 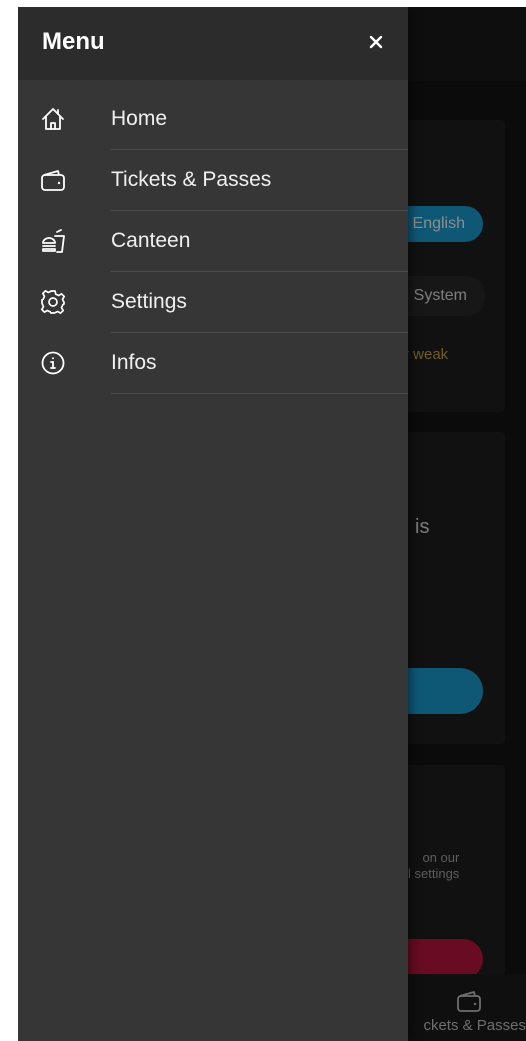 What do you see at coordinates (259, 393) in the screenshot?
I see `nav-divider` at bounding box center [259, 393].